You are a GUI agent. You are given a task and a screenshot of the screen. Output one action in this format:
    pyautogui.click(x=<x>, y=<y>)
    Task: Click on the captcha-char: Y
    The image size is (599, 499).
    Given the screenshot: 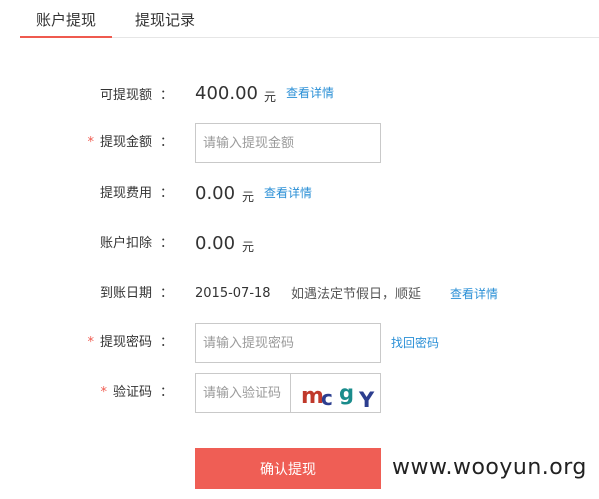 What is the action you would take?
    pyautogui.click(x=366, y=400)
    